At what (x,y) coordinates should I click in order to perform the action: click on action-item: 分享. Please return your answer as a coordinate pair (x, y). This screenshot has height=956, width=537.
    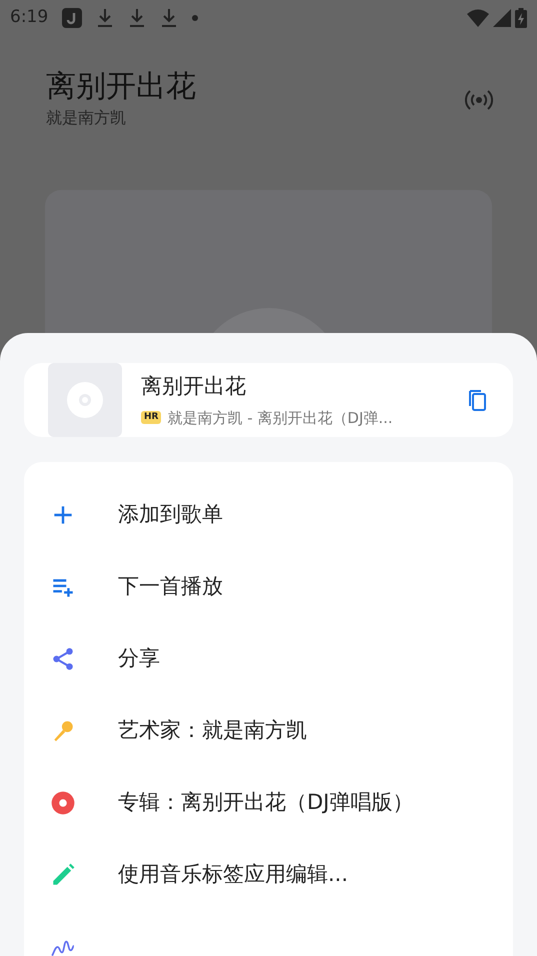
    Looking at the image, I should click on (268, 659).